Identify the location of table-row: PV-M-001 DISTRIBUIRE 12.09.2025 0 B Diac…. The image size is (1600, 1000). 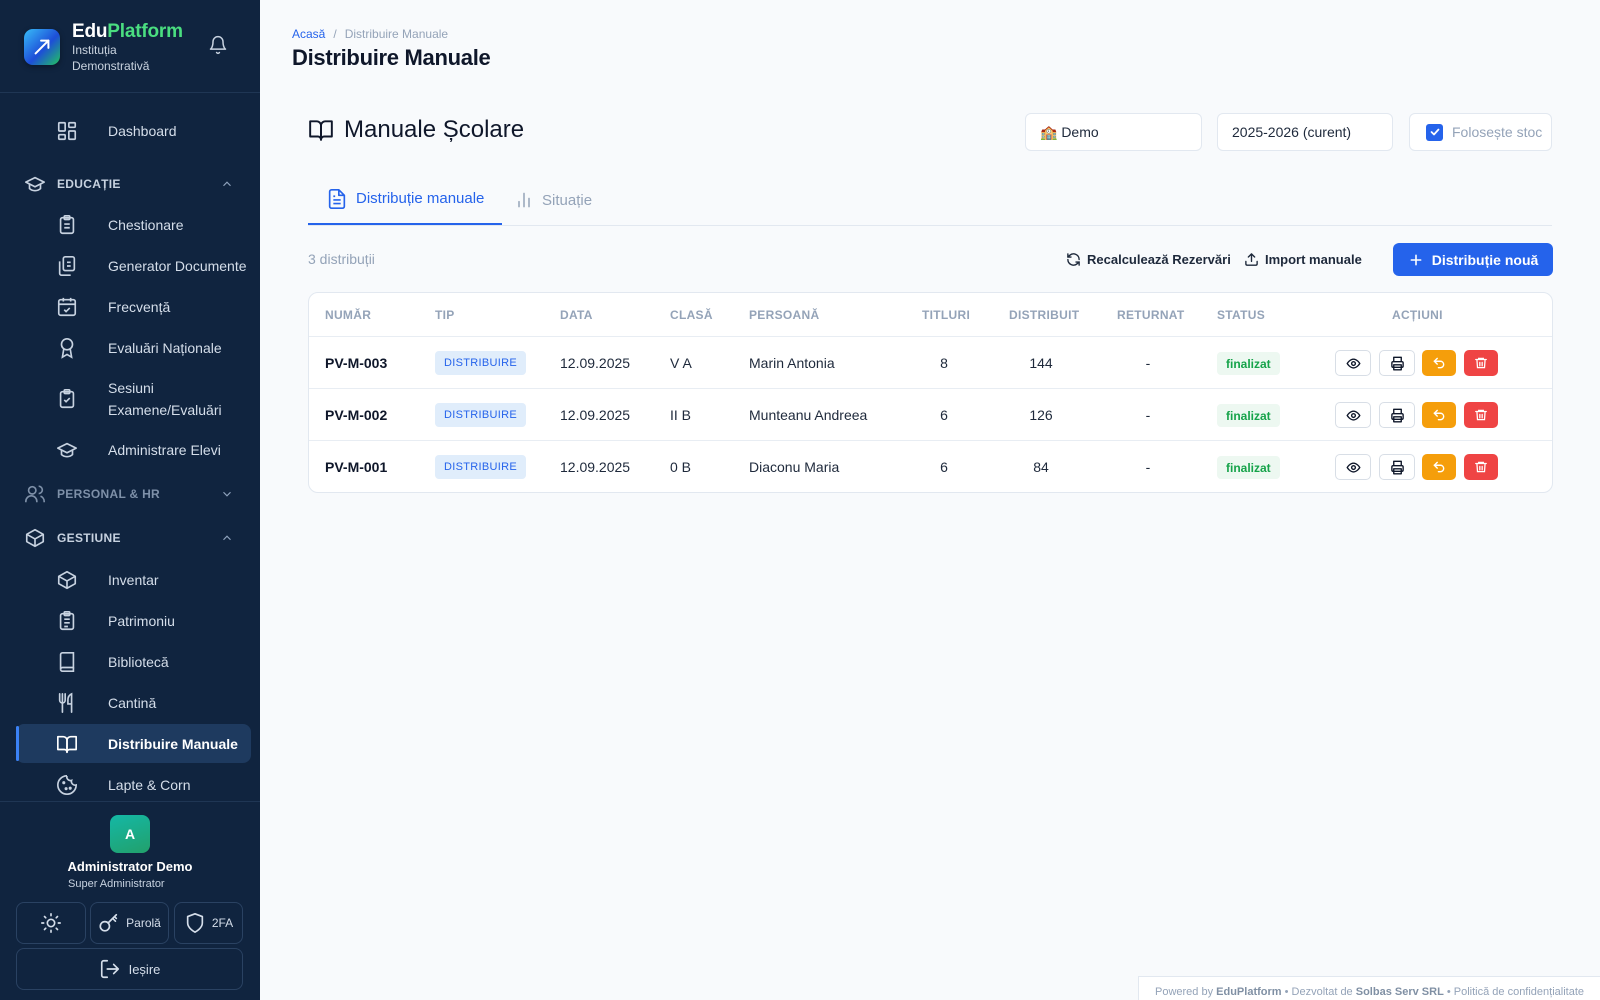
(930, 466).